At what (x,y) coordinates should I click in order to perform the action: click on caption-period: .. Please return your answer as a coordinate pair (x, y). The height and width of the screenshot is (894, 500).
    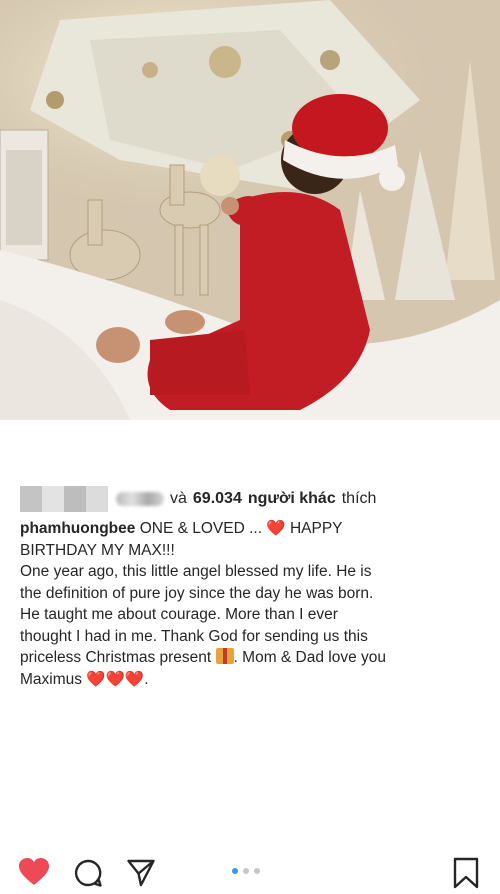
    Looking at the image, I should click on (146, 679).